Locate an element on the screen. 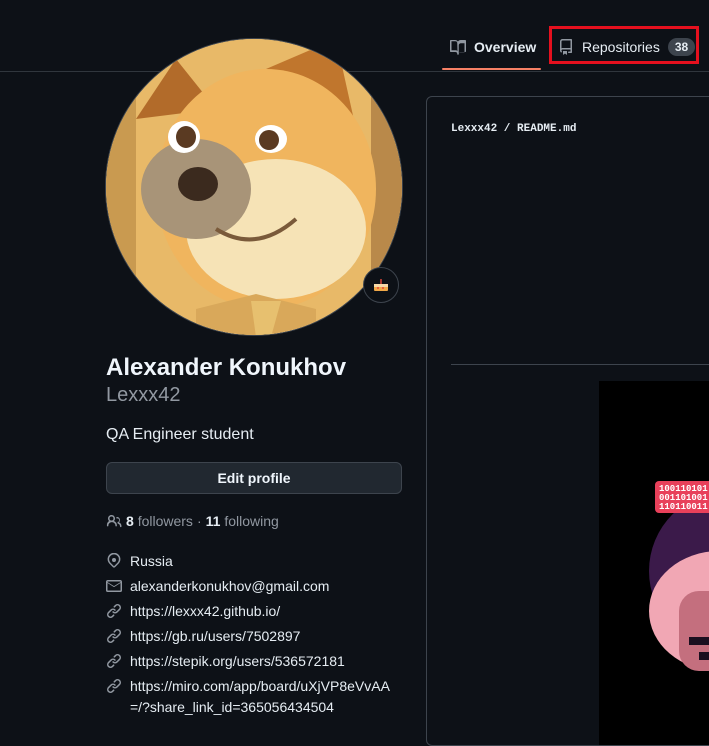 The image size is (709, 746). active-tab-underline is located at coordinates (491, 69).